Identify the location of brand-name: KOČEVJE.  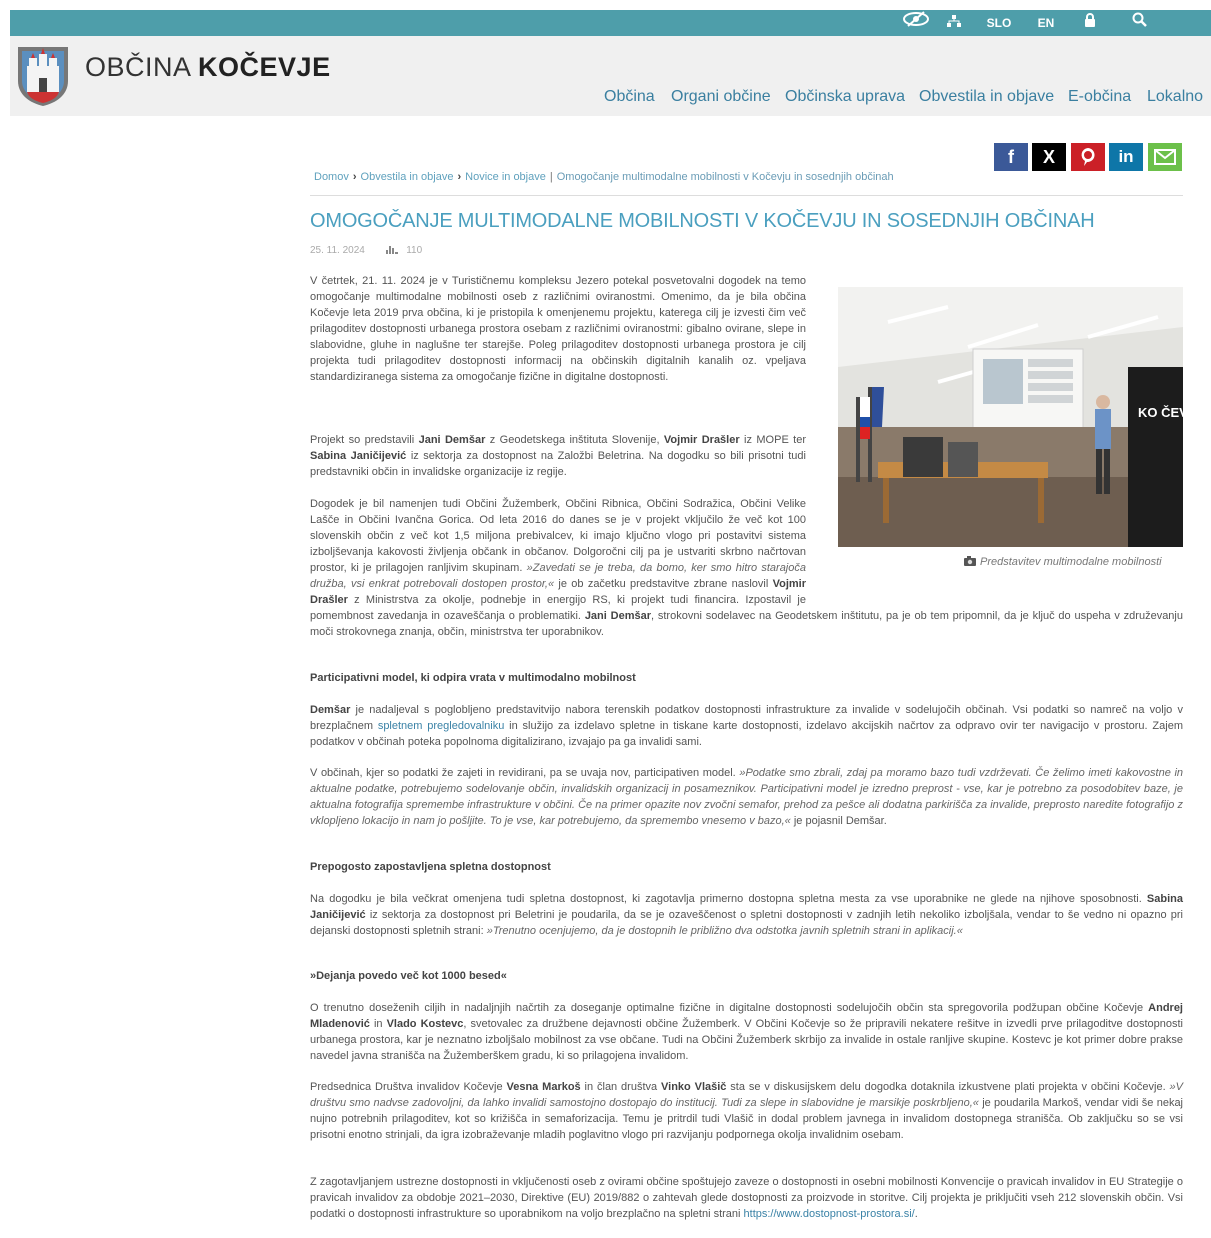
(264, 67).